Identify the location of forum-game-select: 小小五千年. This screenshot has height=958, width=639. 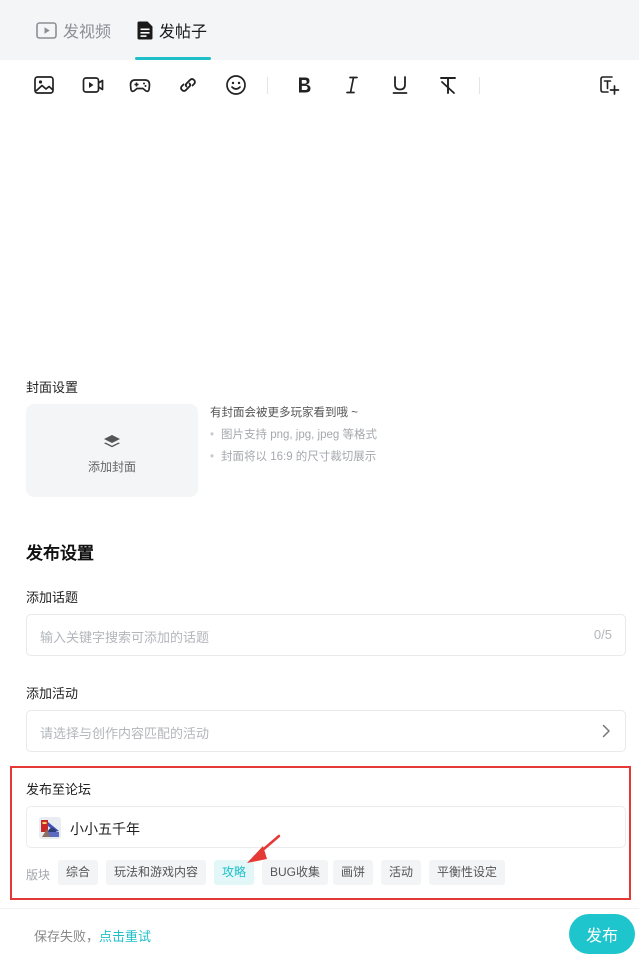
(326, 827).